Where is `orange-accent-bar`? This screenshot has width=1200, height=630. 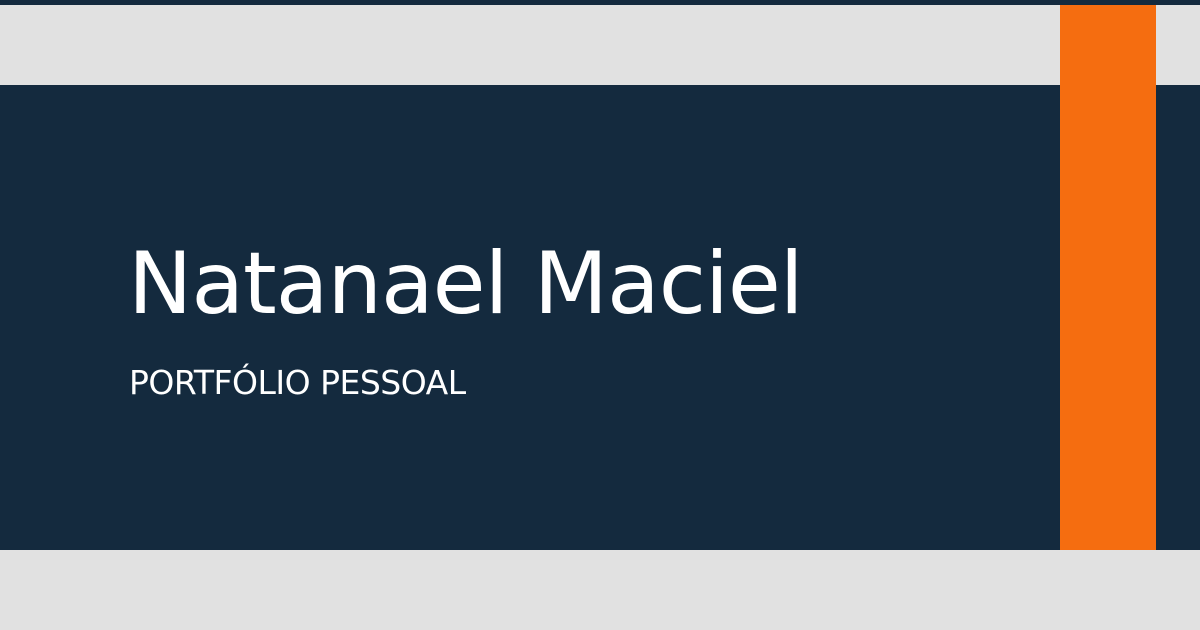
orange-accent-bar is located at coordinates (1108, 277).